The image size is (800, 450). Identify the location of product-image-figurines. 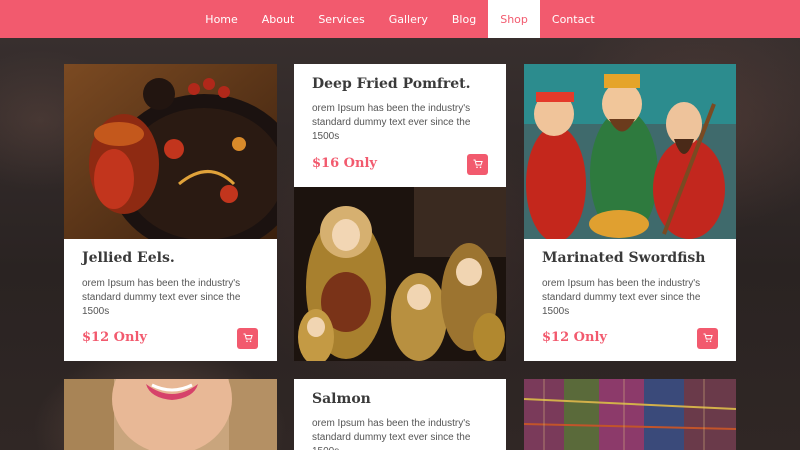
(630, 151).